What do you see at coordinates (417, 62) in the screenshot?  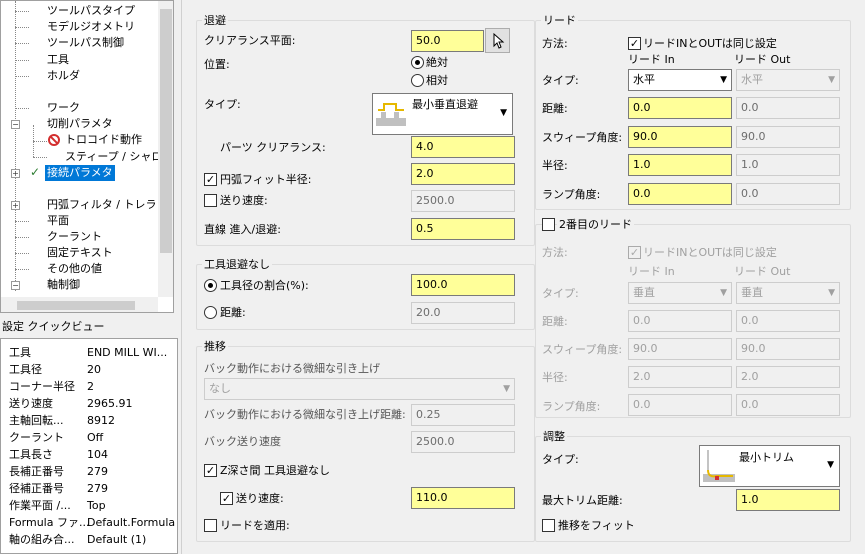 I see `absolute-radio` at bounding box center [417, 62].